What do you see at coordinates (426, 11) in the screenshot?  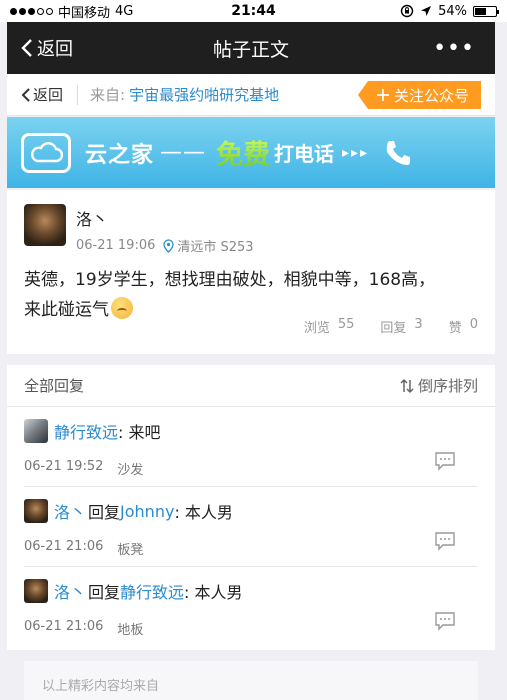 I see `location-arrow-icon` at bounding box center [426, 11].